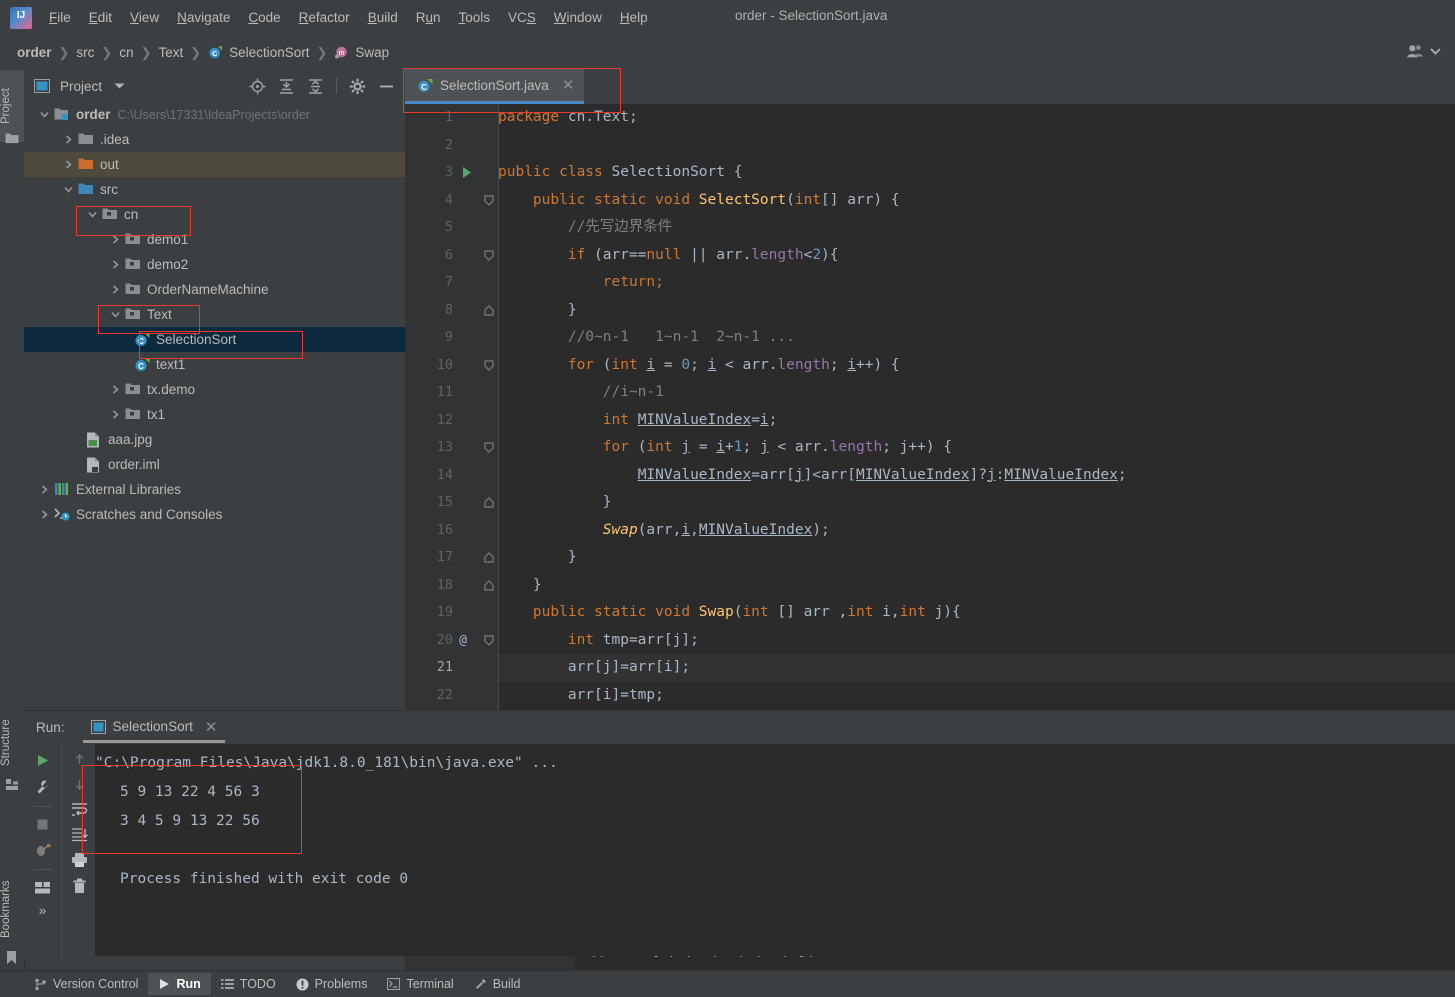  I want to click on sidebar-tab-structure: Structure, so click(12, 743).